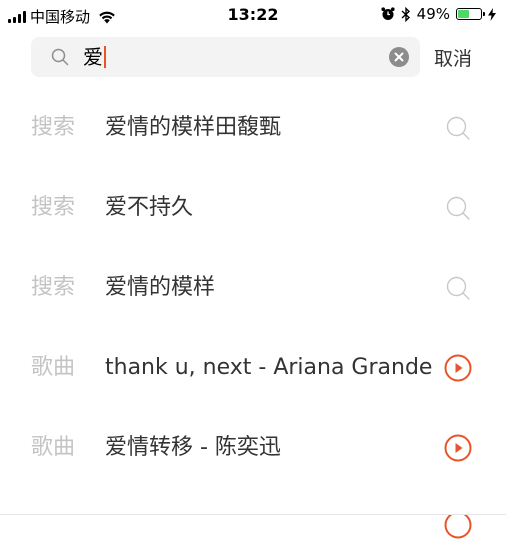 This screenshot has width=506, height=545. I want to click on suggestion-row: 歌曲 爱情转移 - 陈奕迅, so click(253, 448).